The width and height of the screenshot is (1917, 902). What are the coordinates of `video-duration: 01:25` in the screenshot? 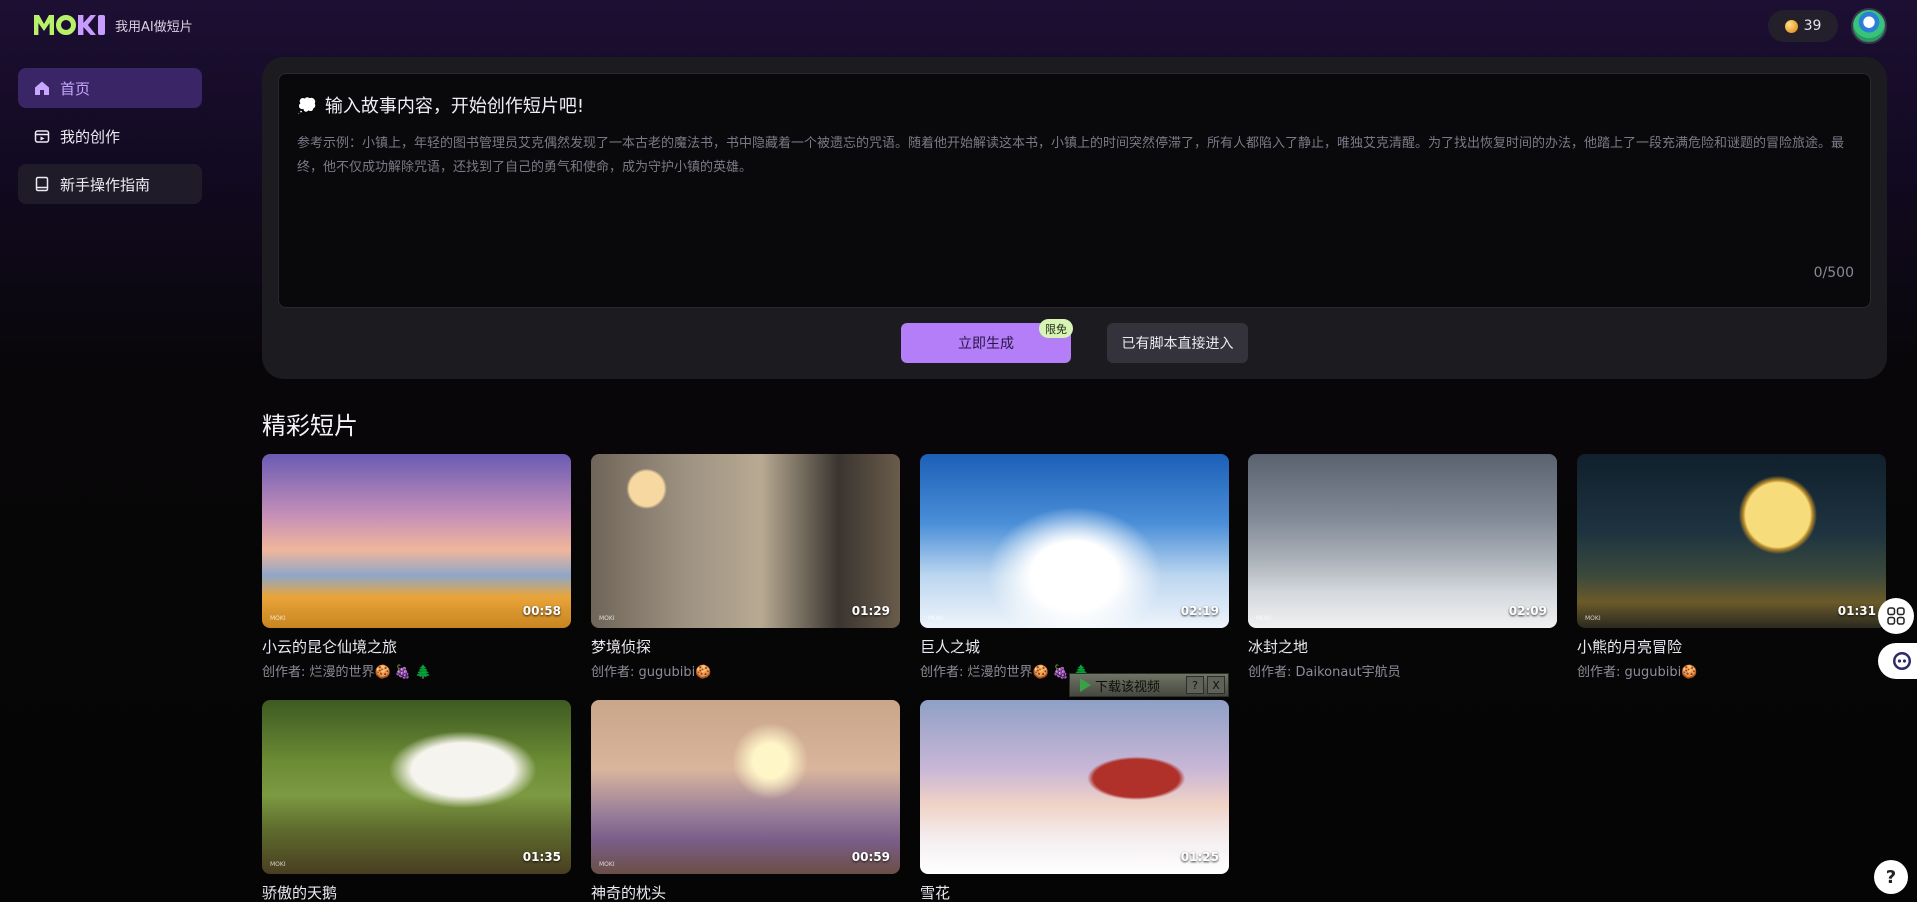 It's located at (1199, 857).